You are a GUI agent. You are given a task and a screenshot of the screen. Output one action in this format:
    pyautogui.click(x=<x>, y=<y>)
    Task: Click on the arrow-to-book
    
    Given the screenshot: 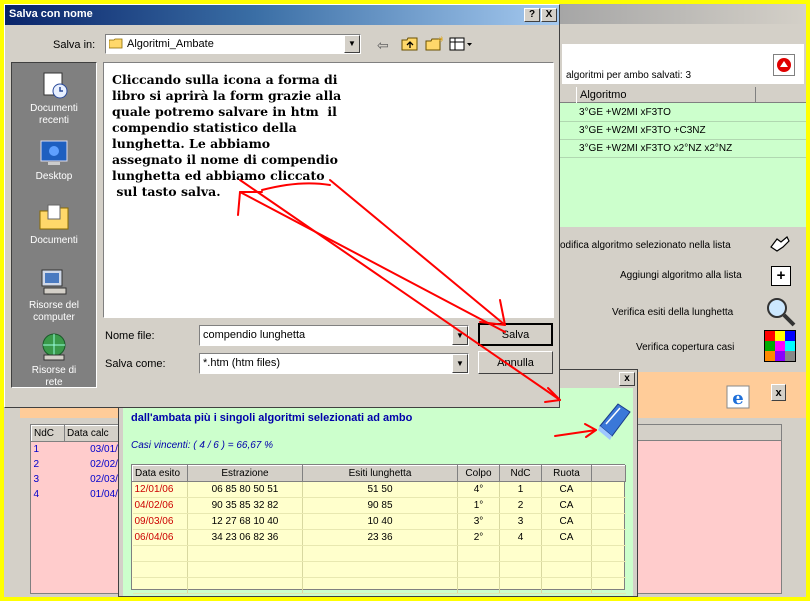 What is the action you would take?
    pyautogui.click(x=400, y=290)
    